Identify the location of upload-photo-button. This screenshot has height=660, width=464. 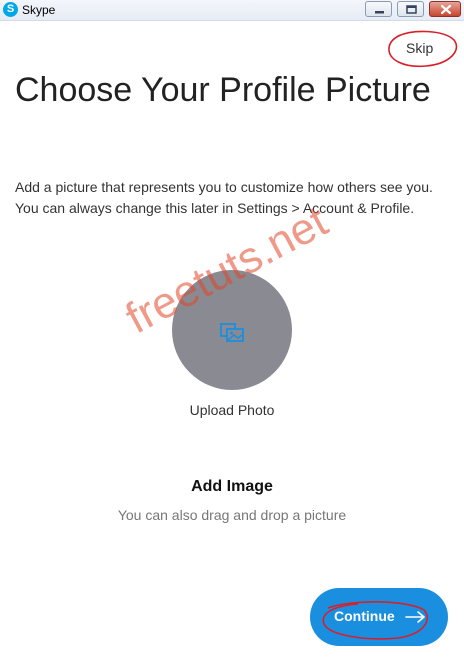
(232, 330).